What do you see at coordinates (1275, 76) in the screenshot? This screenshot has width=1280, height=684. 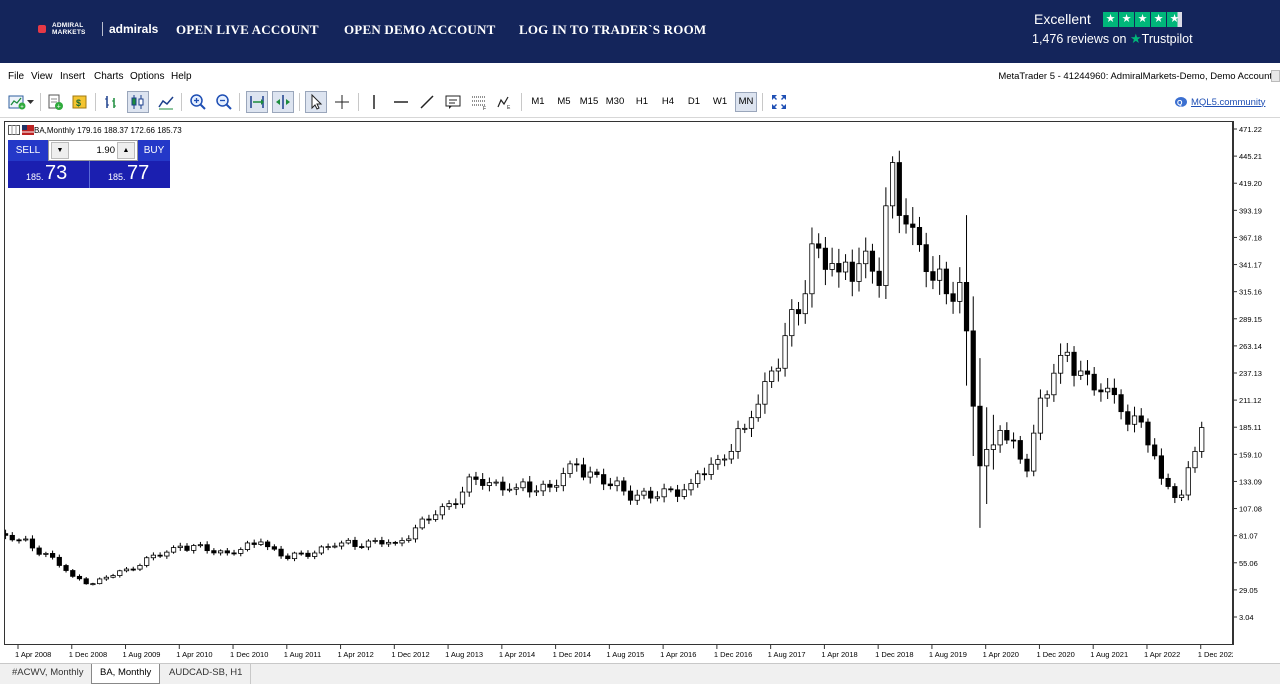 I see `window-restore-icon` at bounding box center [1275, 76].